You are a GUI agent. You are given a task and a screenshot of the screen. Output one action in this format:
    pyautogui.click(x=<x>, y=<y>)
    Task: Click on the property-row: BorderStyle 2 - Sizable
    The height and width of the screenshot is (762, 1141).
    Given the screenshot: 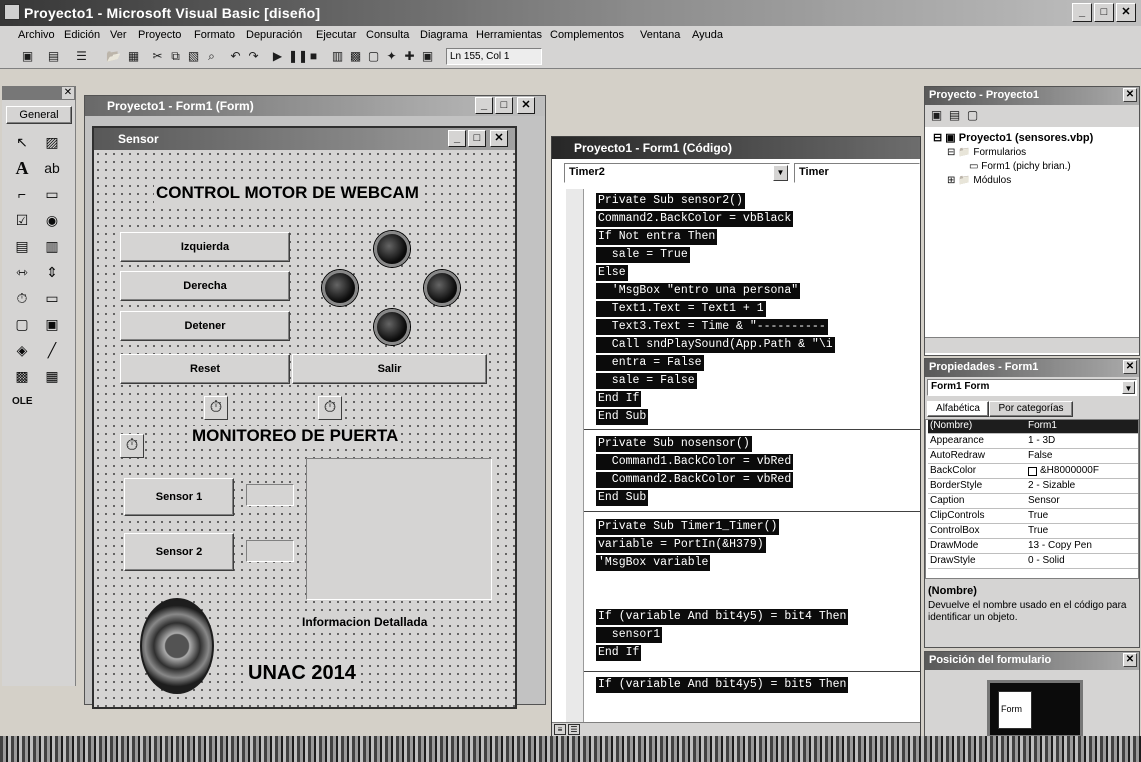 What is the action you would take?
    pyautogui.click(x=1033, y=487)
    